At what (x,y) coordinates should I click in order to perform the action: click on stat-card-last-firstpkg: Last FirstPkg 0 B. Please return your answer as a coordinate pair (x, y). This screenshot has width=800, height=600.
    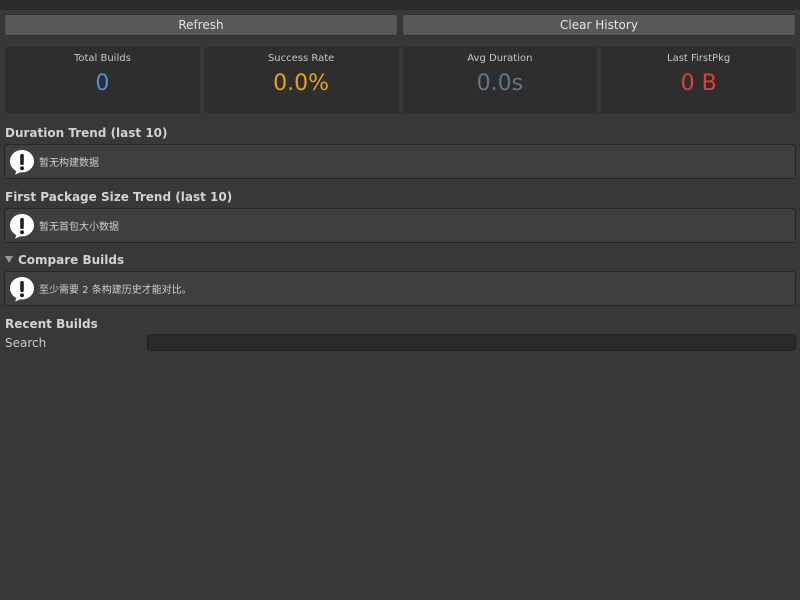
    Looking at the image, I should click on (698, 80).